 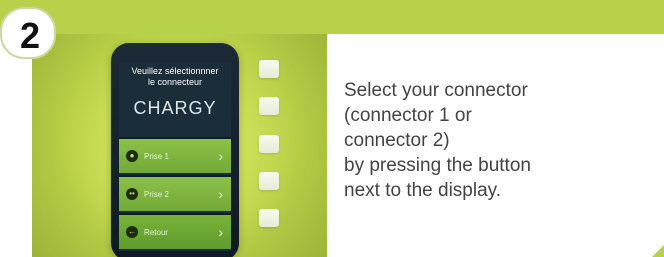 I want to click on menu-item-label: Prise 1, so click(x=156, y=156).